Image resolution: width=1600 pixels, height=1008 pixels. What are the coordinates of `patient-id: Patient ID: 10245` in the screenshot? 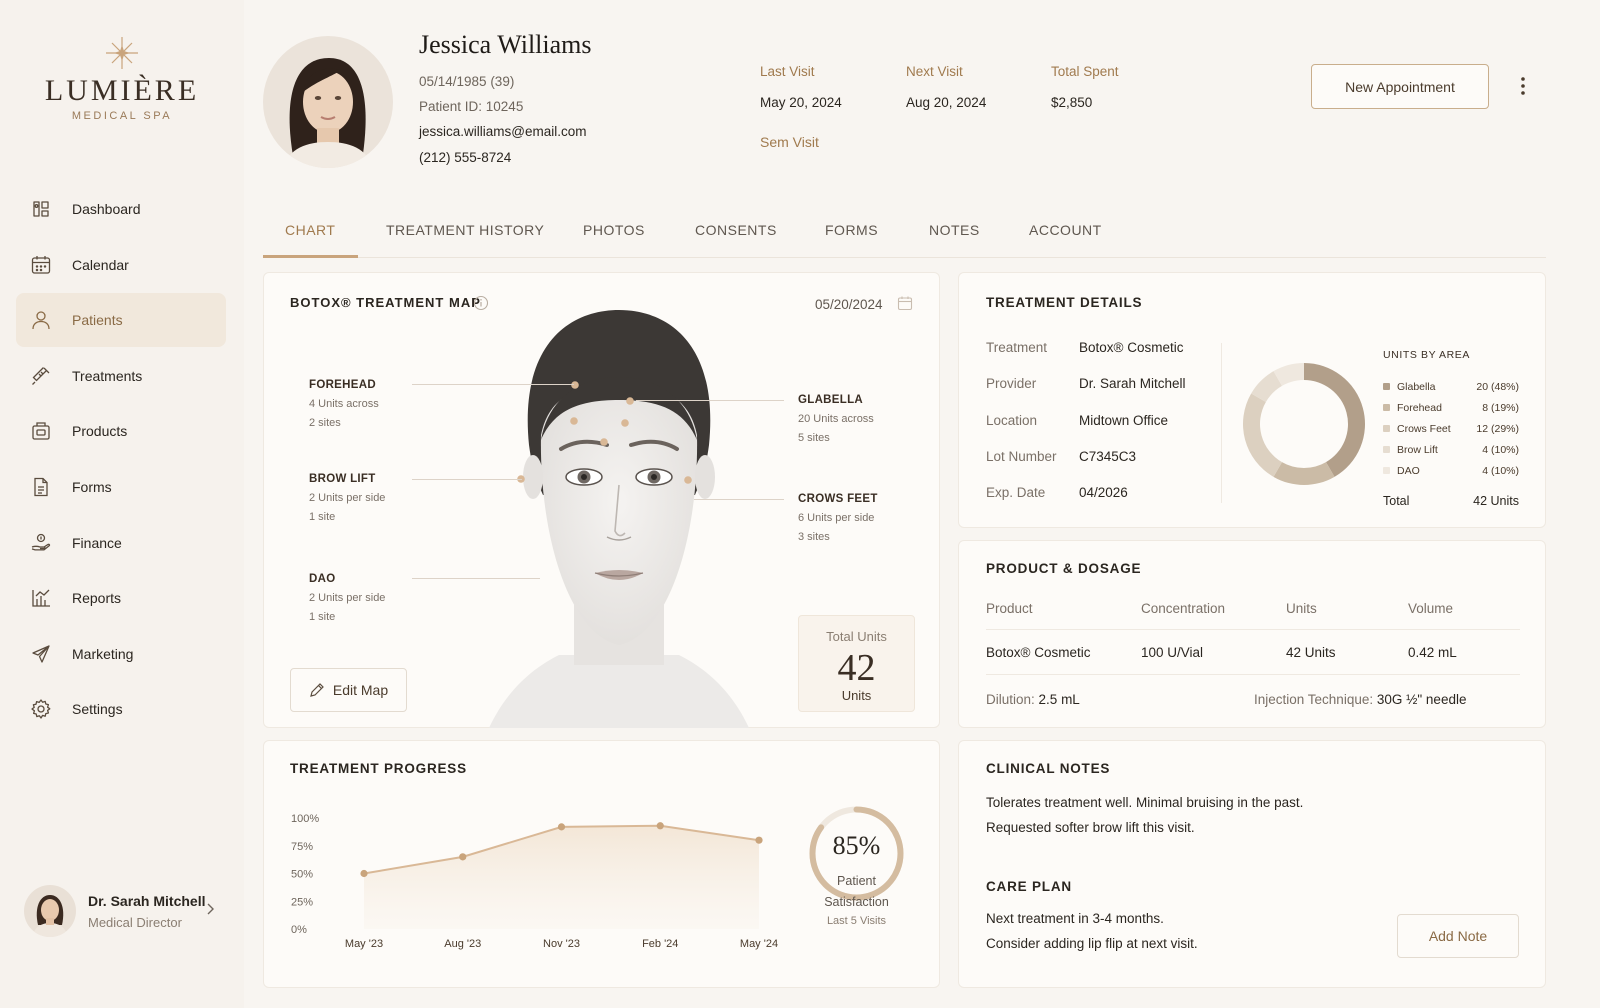 It's located at (471, 106).